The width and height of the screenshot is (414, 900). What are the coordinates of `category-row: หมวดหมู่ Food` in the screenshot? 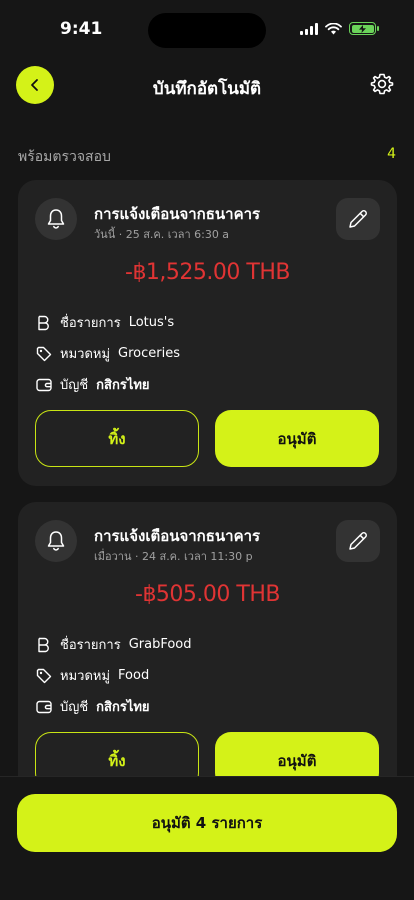 It's located at (92, 675).